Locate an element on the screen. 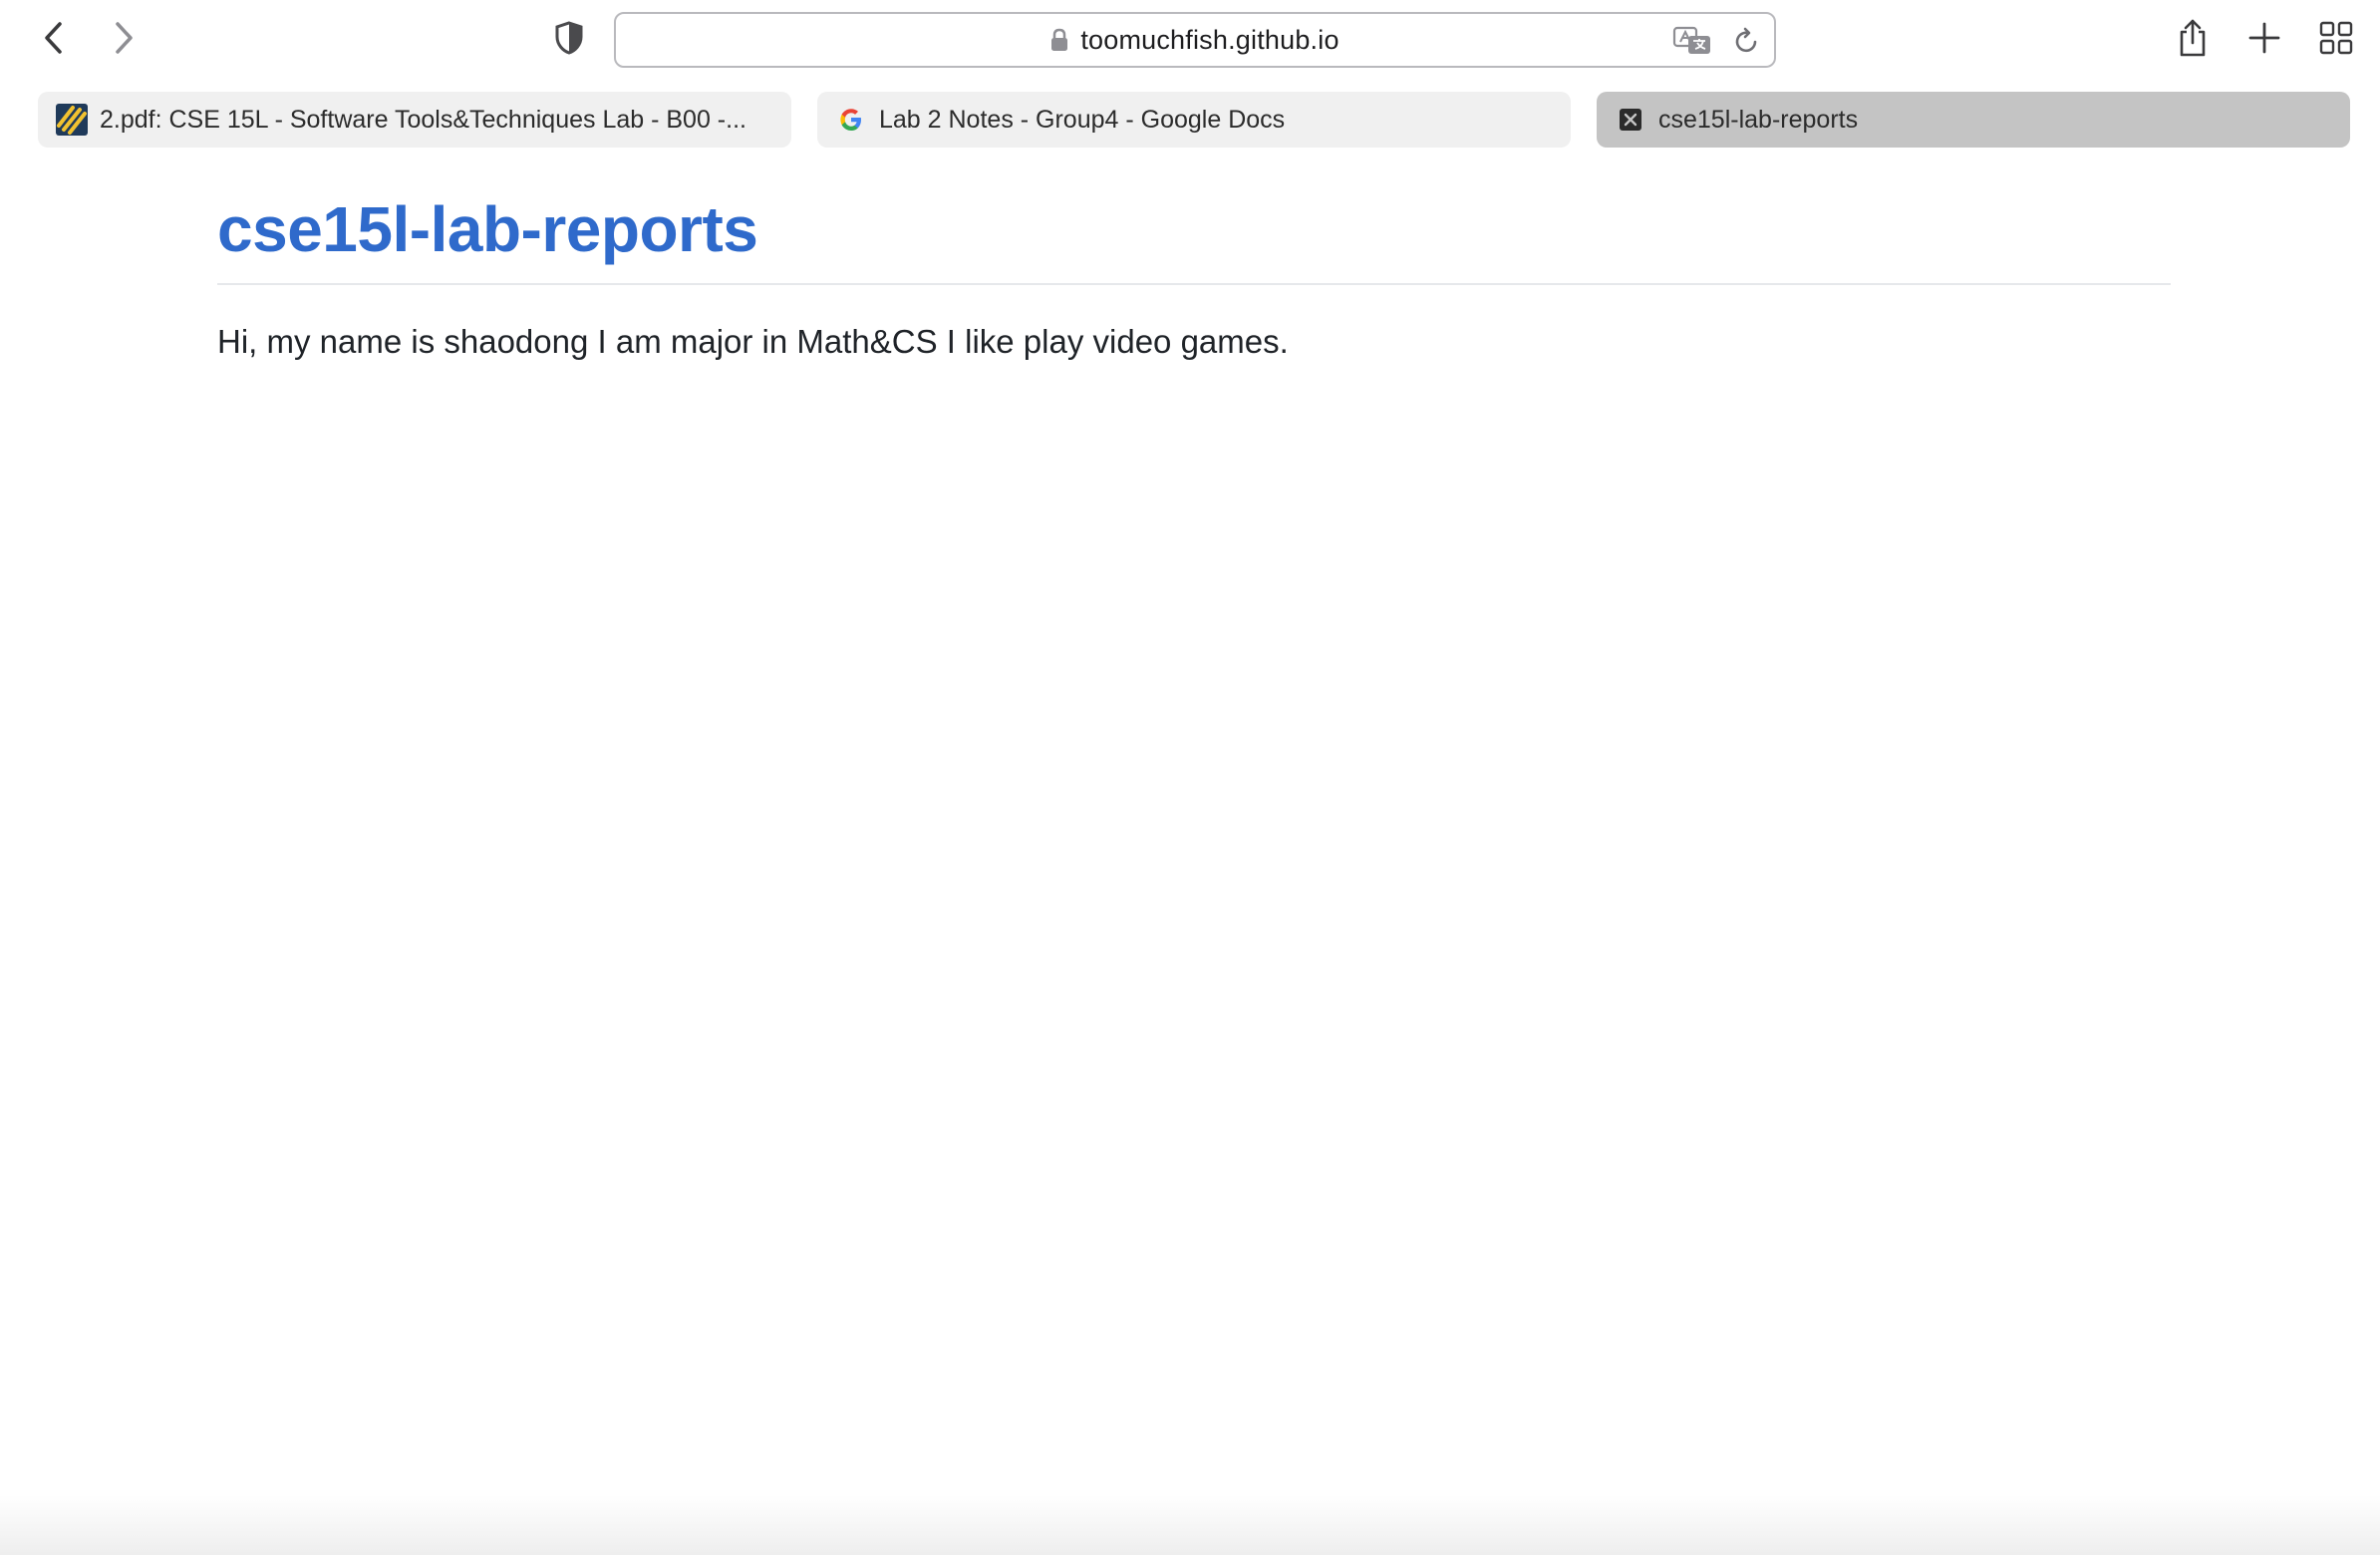 This screenshot has height=1555, width=2380. share-icon is located at coordinates (2193, 38).